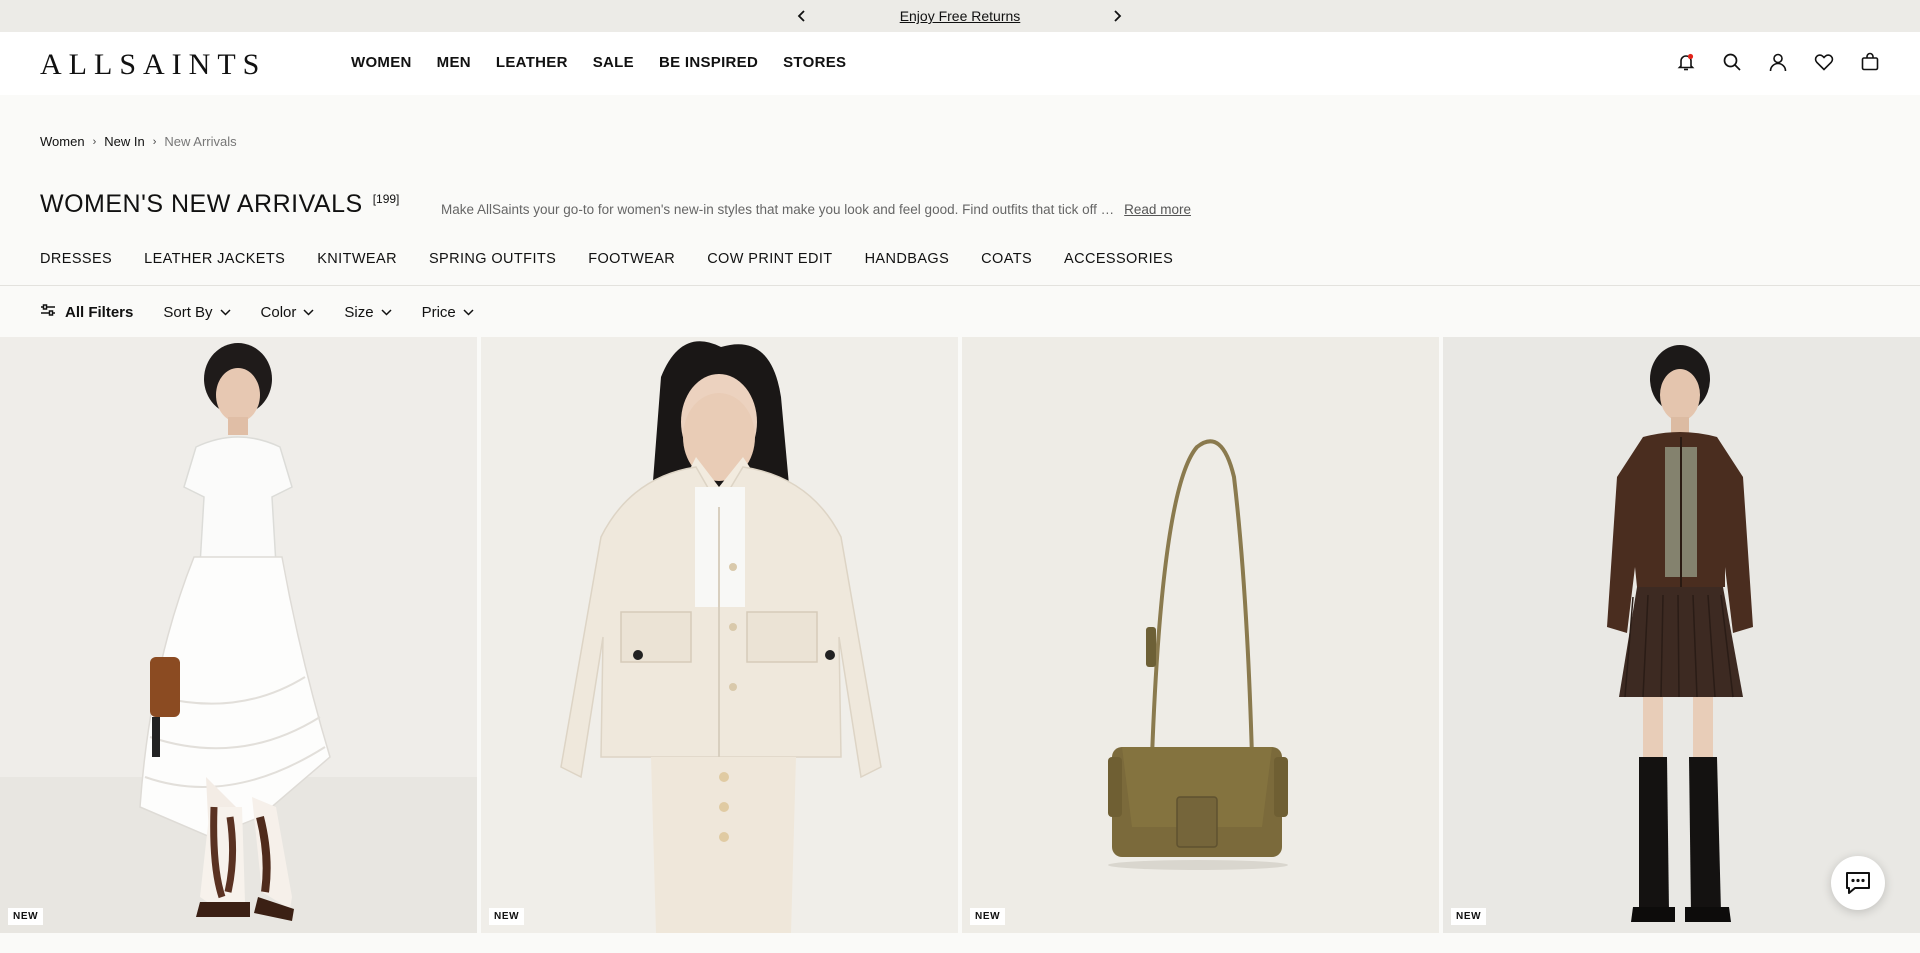 The image size is (1920, 953). What do you see at coordinates (613, 62) in the screenshot?
I see `nav-sale: SALE` at bounding box center [613, 62].